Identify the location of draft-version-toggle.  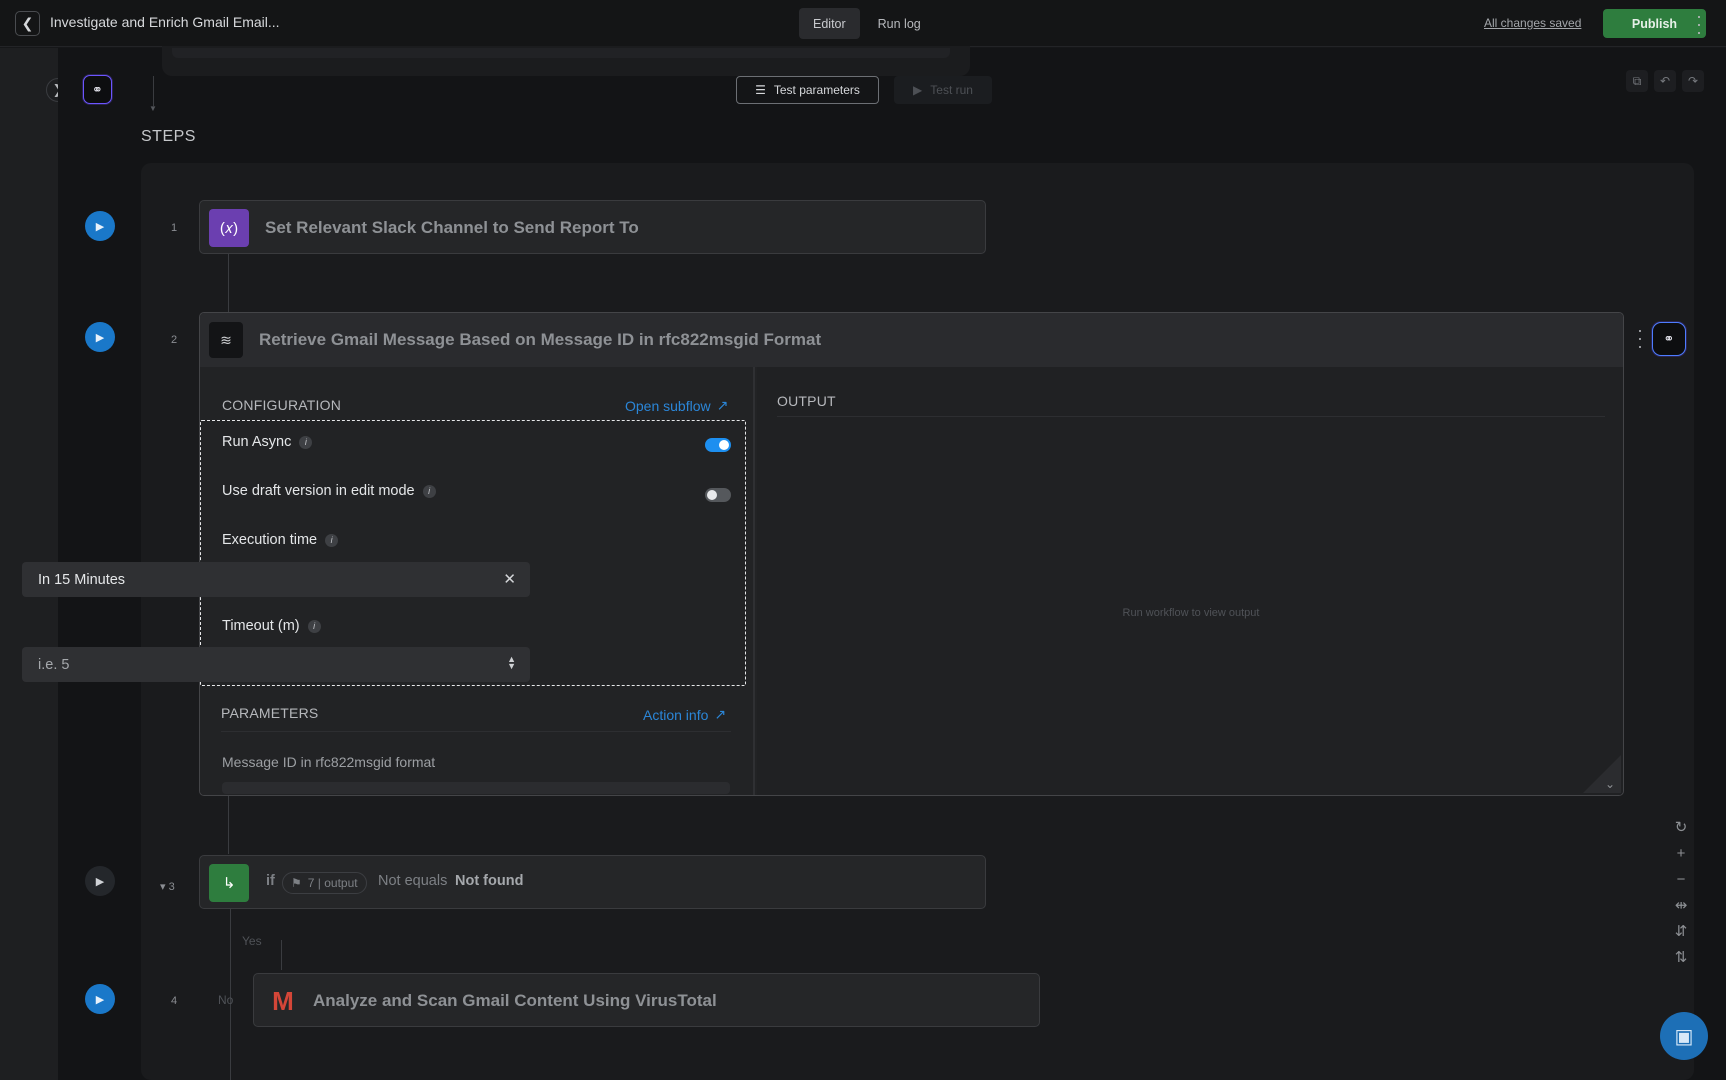
(718, 495).